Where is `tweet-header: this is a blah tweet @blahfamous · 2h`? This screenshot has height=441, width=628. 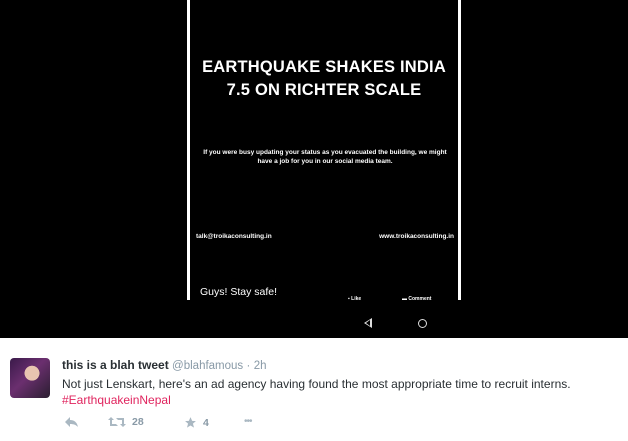 tweet-header: this is a blah tweet @blahfamous · 2h is located at coordinates (164, 365).